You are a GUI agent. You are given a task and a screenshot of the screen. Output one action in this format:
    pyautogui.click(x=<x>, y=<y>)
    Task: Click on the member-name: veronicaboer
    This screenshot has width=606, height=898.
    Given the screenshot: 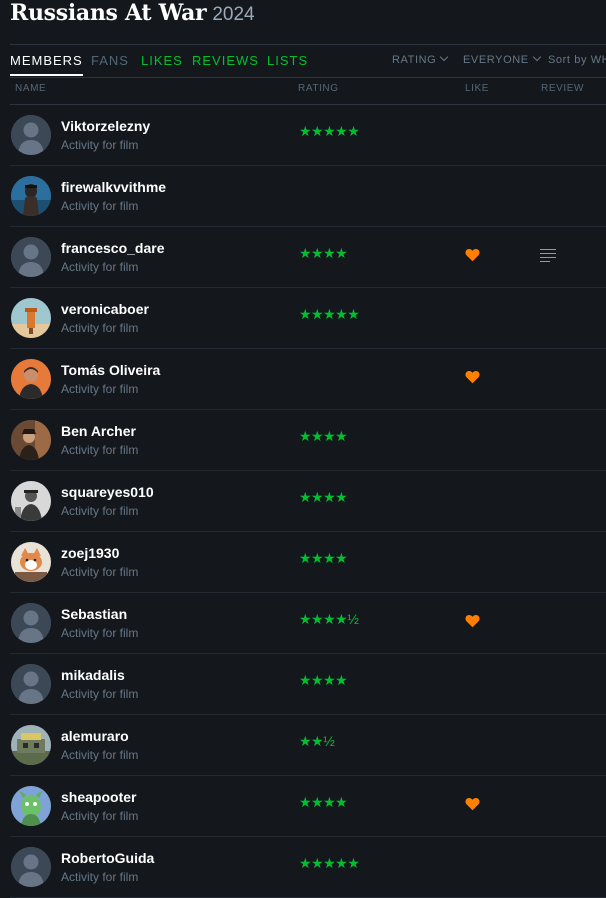 What is the action you would take?
    pyautogui.click(x=105, y=309)
    